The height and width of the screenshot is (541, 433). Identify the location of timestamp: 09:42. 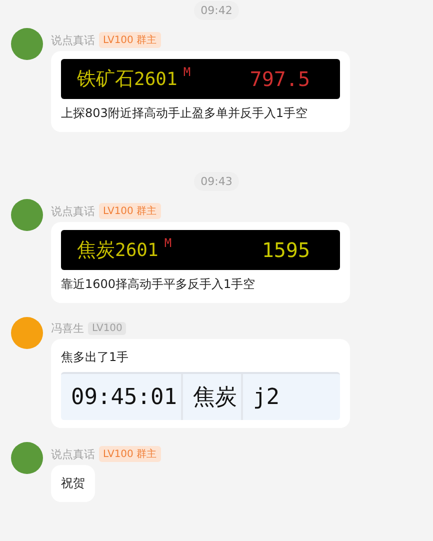
(217, 10).